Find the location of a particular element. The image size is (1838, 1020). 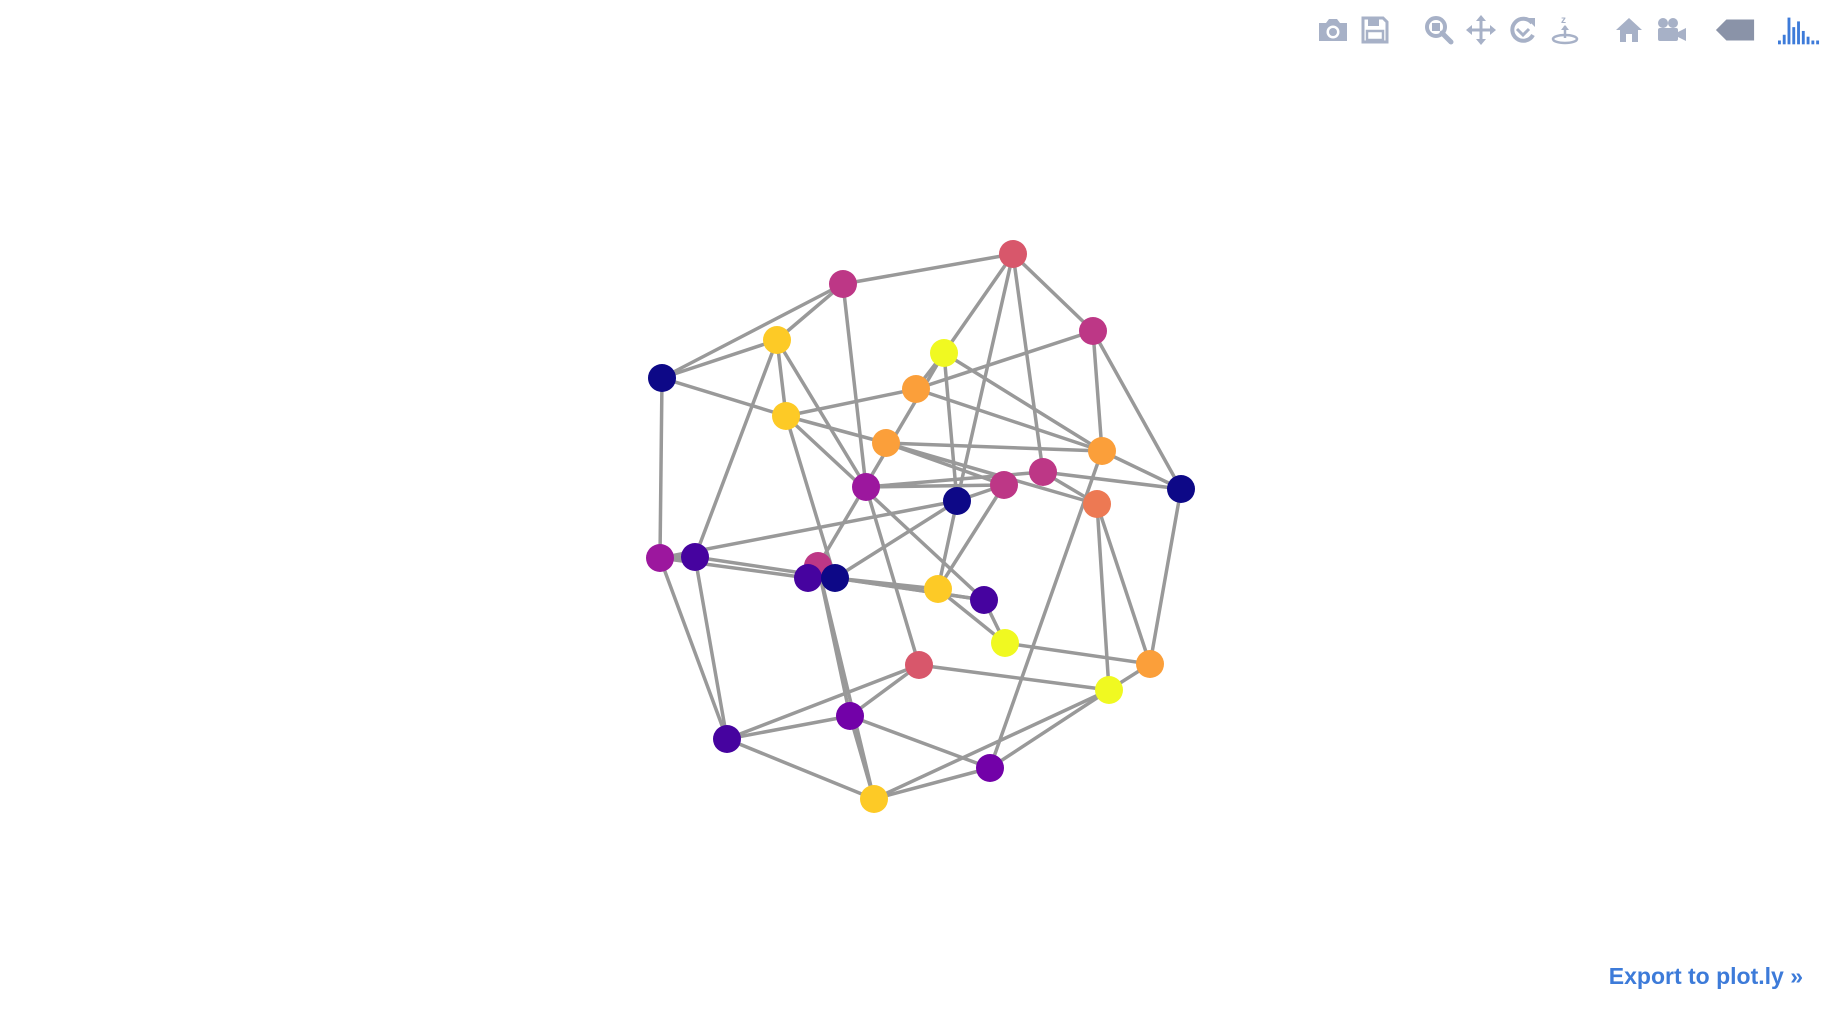

turntable-rotate-icon: z is located at coordinates (1565, 30).